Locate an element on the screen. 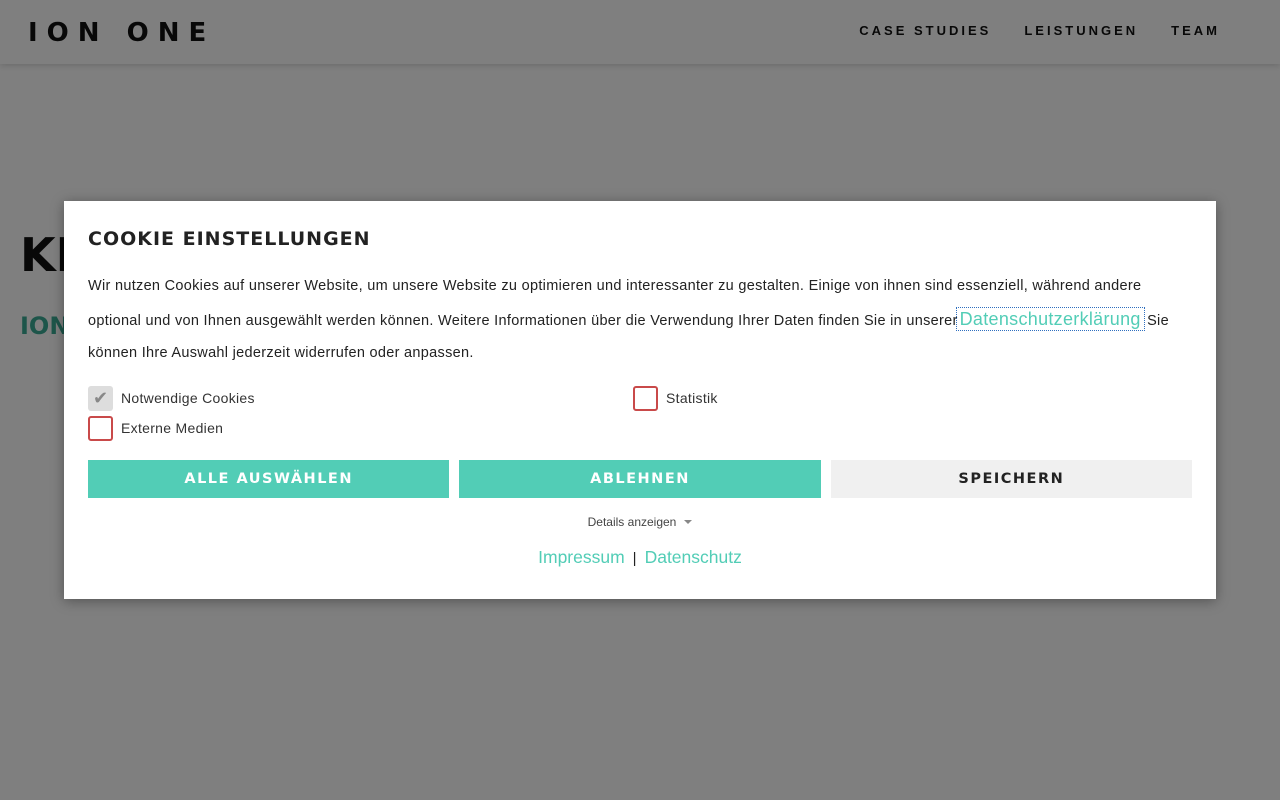 This screenshot has height=800, width=1280. checkbox-statistics-label: Statistik is located at coordinates (692, 398).